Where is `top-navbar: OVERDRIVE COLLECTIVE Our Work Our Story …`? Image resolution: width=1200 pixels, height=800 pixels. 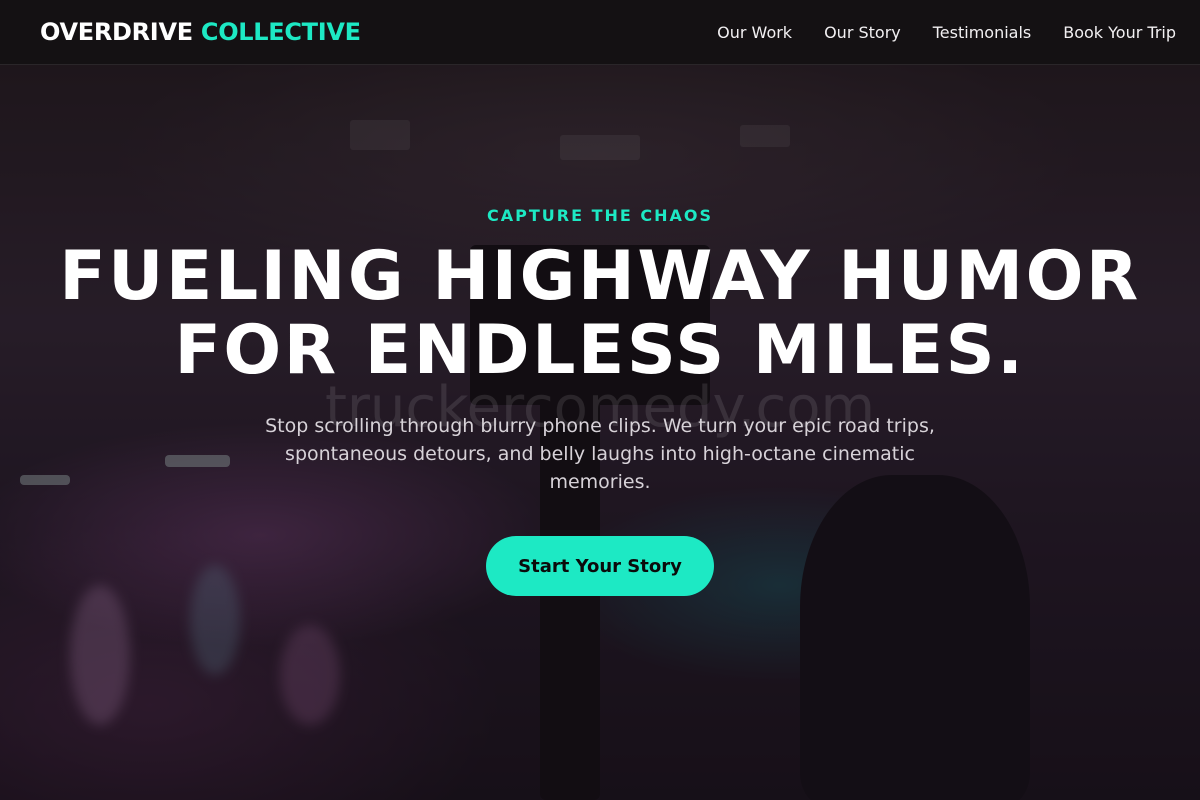
top-navbar: OVERDRIVE COLLECTIVE Our Work Our Story … is located at coordinates (600, 32).